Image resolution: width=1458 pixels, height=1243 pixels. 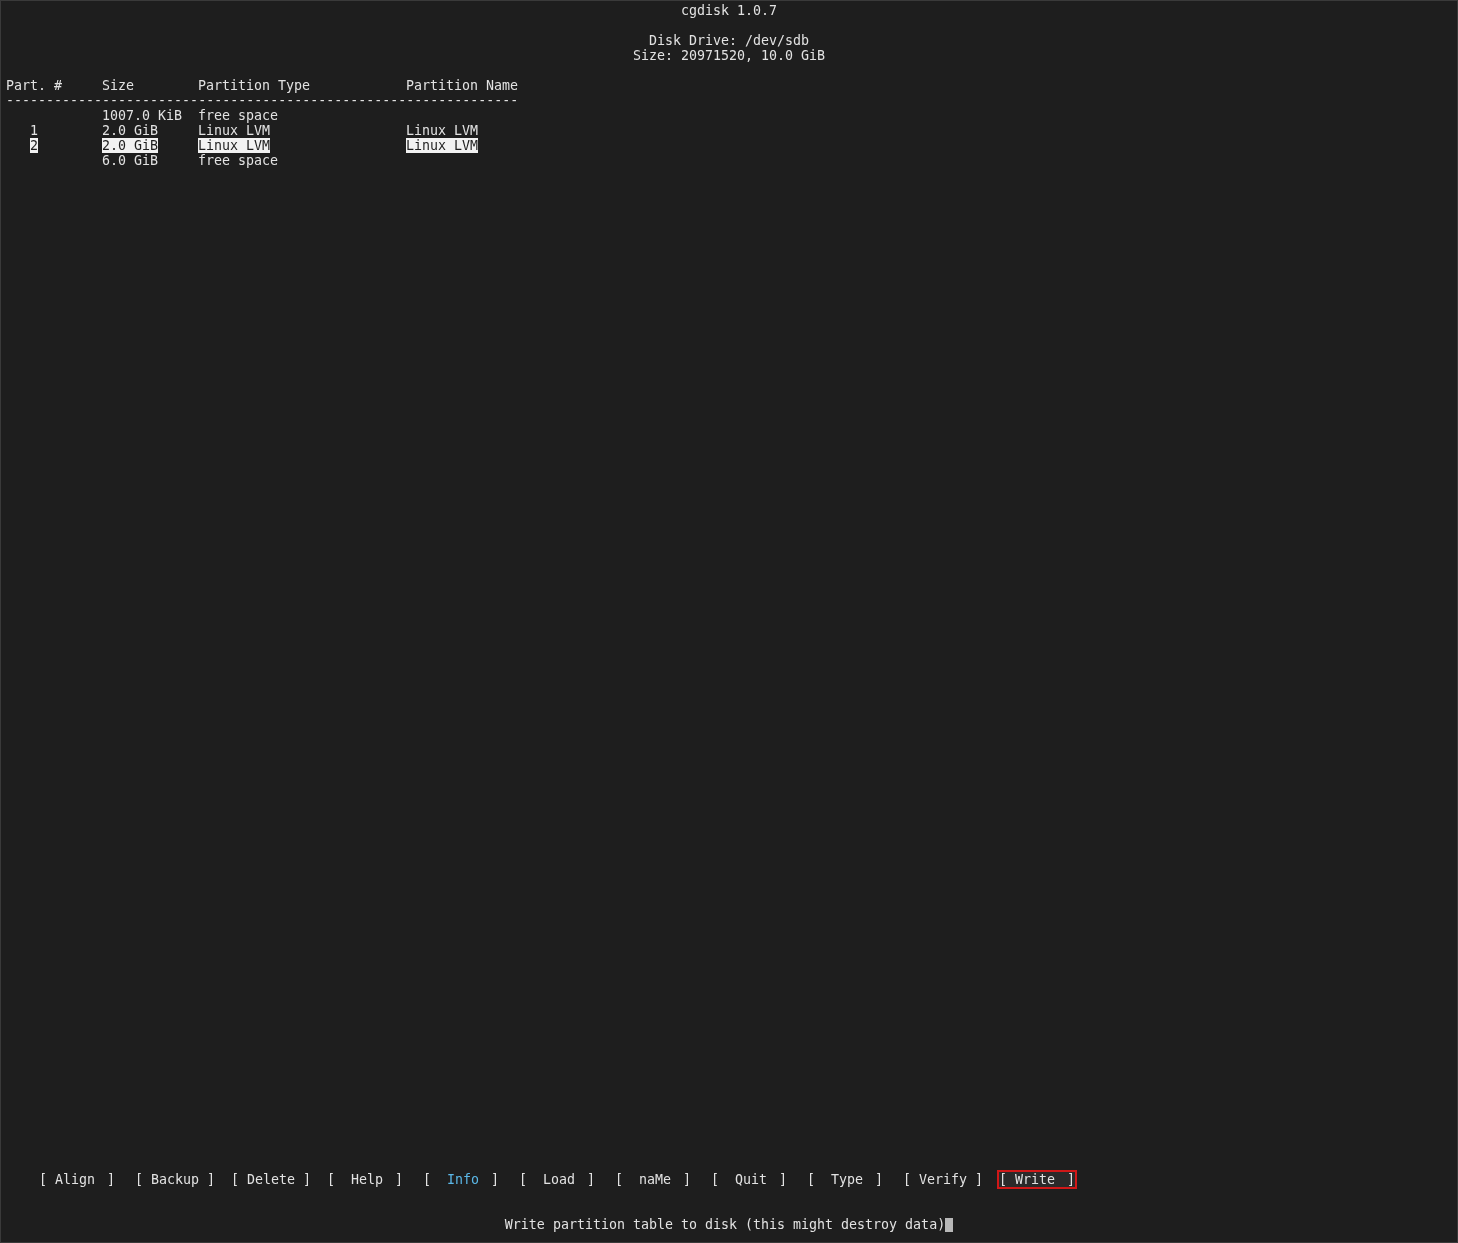 What do you see at coordinates (34, 85) in the screenshot?
I see `column-header: Part. #` at bounding box center [34, 85].